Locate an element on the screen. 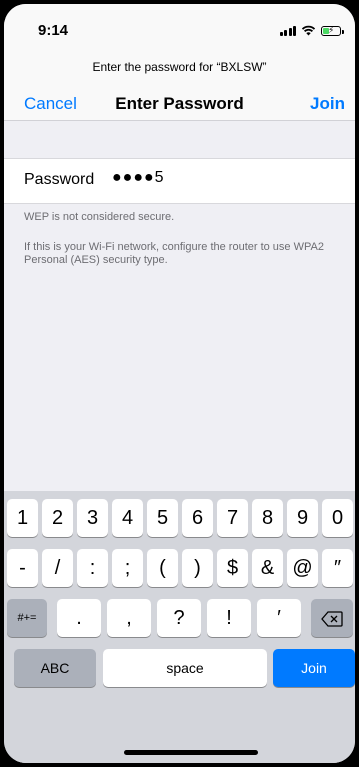  key-at: @ is located at coordinates (302, 568).